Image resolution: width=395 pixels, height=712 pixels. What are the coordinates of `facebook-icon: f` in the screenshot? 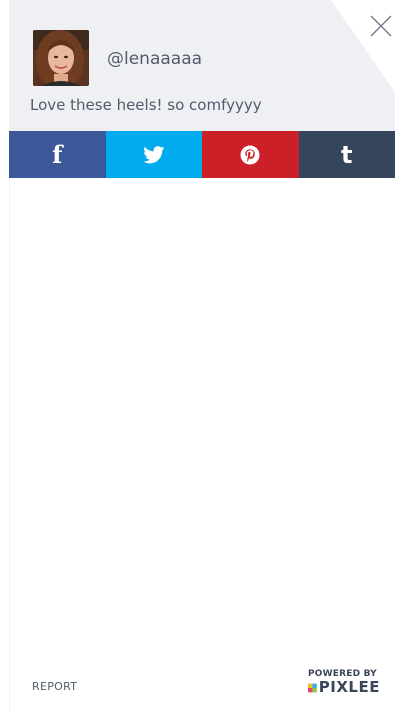 It's located at (57, 154).